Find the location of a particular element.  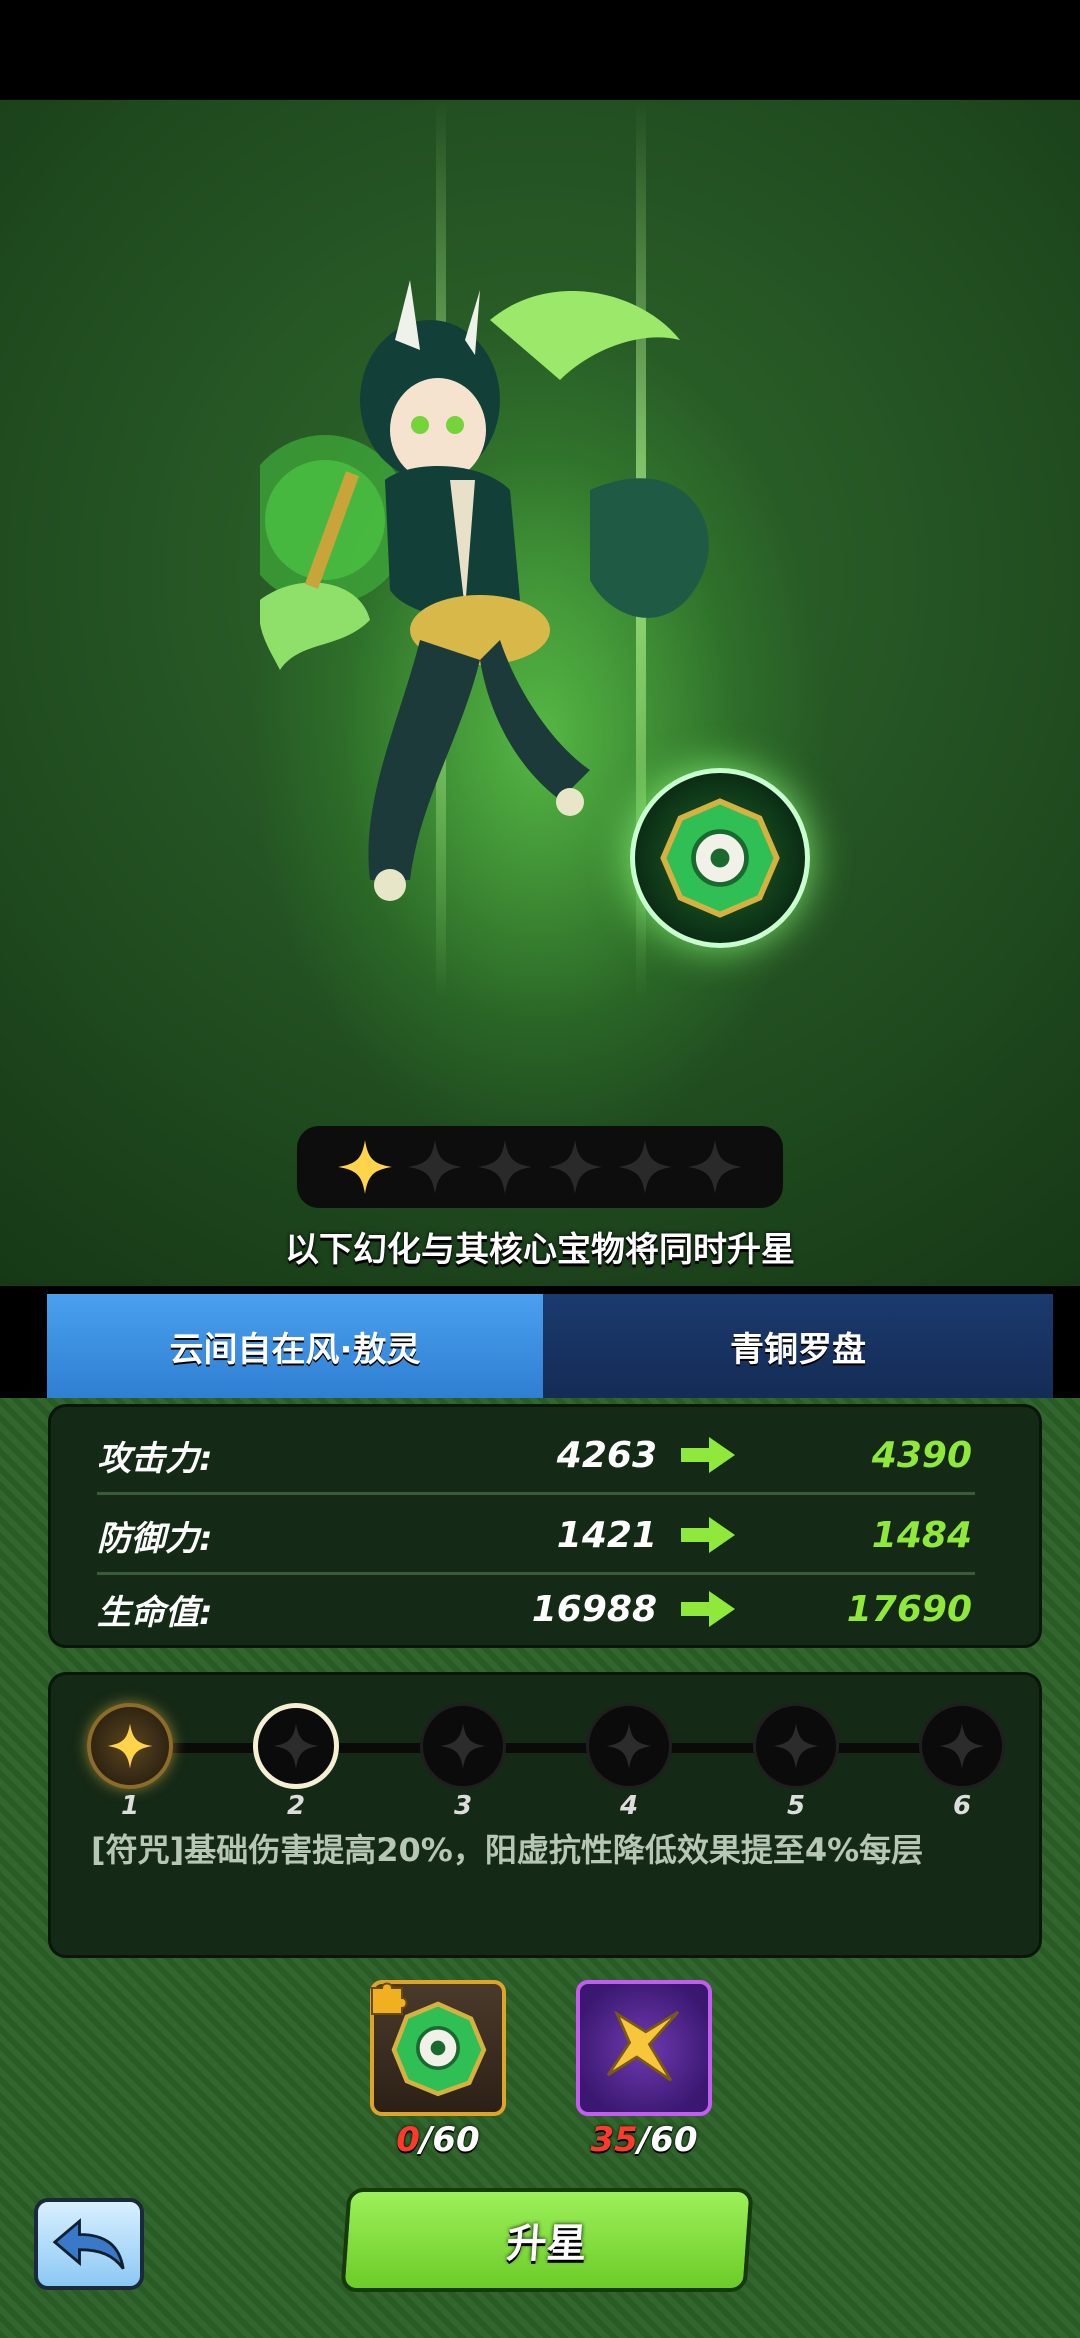

star-skill-panel: 1 2 3 4 5 6 [符咒]基础伤害提高20%，阳虚抗性降低效果提至4%每层 is located at coordinates (545, 1815).